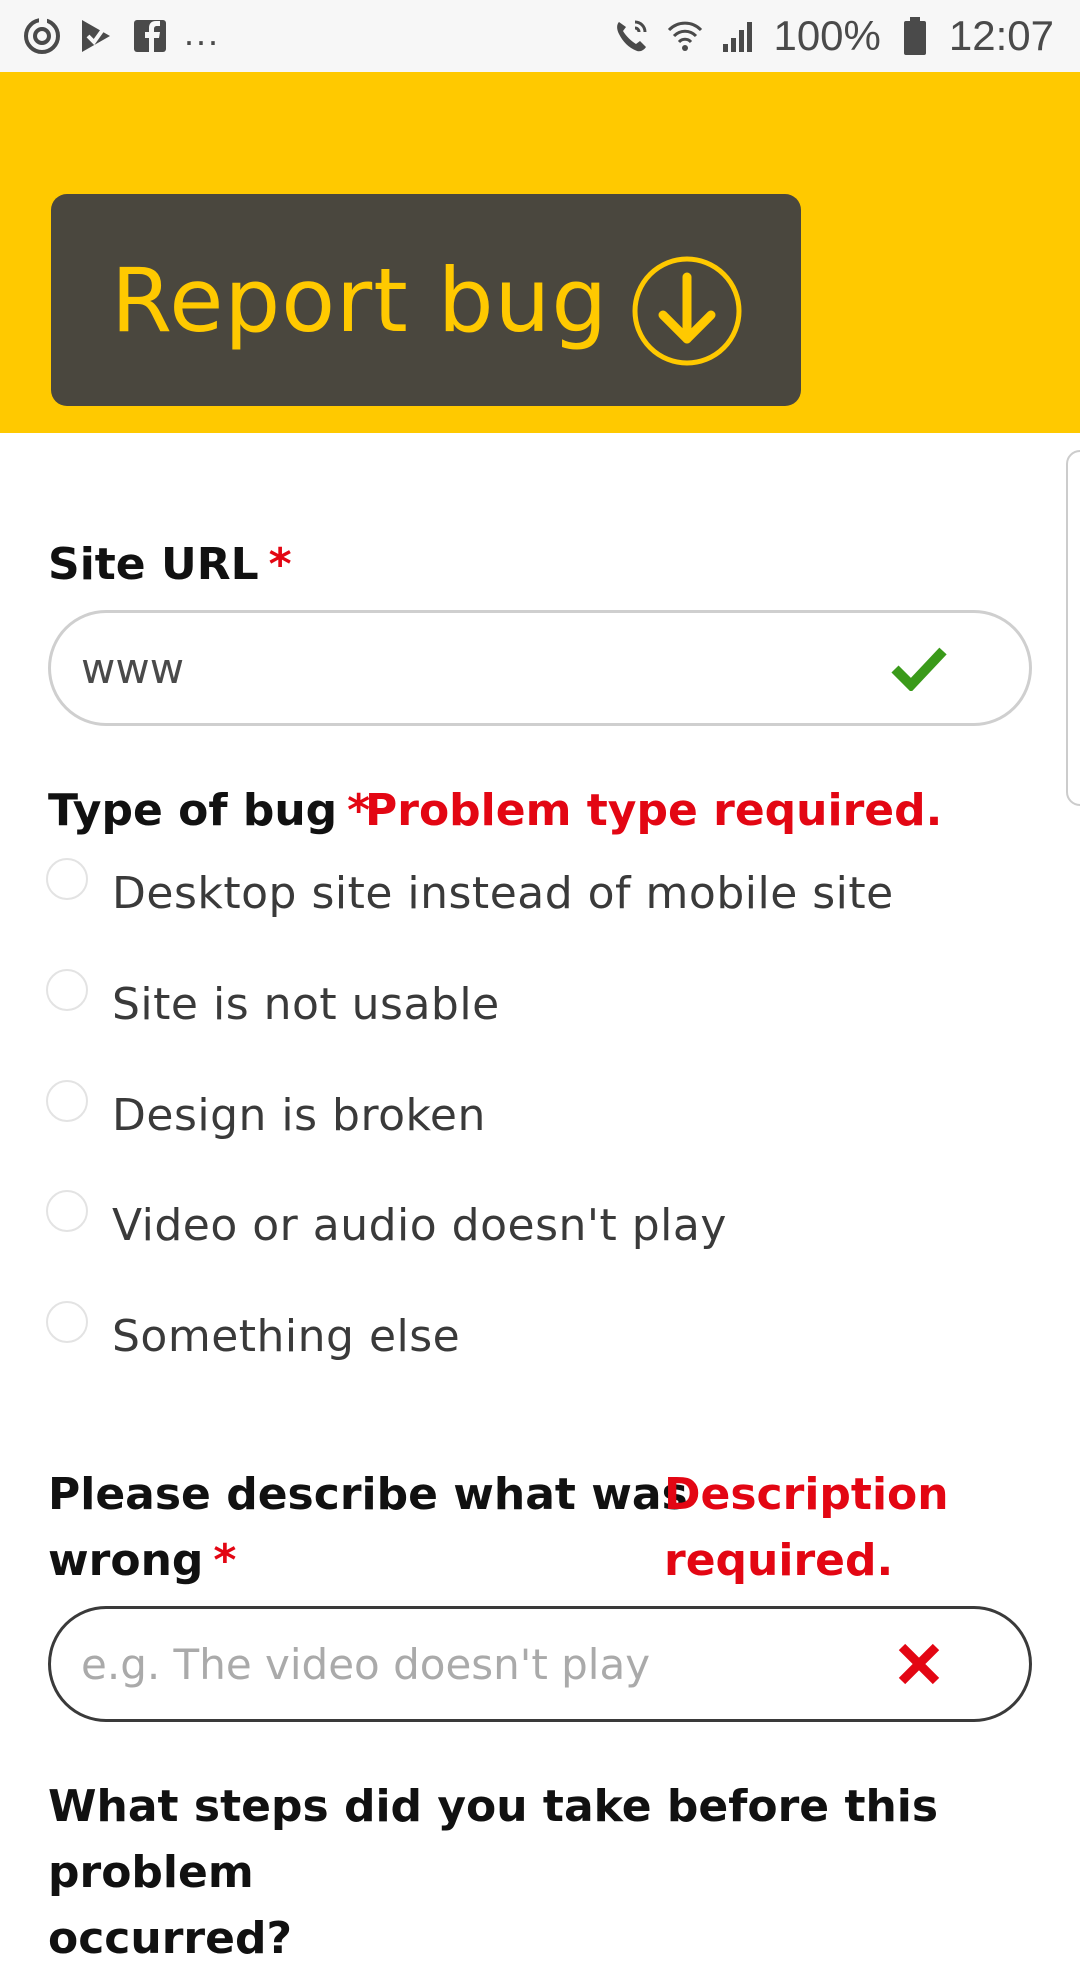 The image size is (1080, 1972). I want to click on wifi-call-icon, so click(631, 36).